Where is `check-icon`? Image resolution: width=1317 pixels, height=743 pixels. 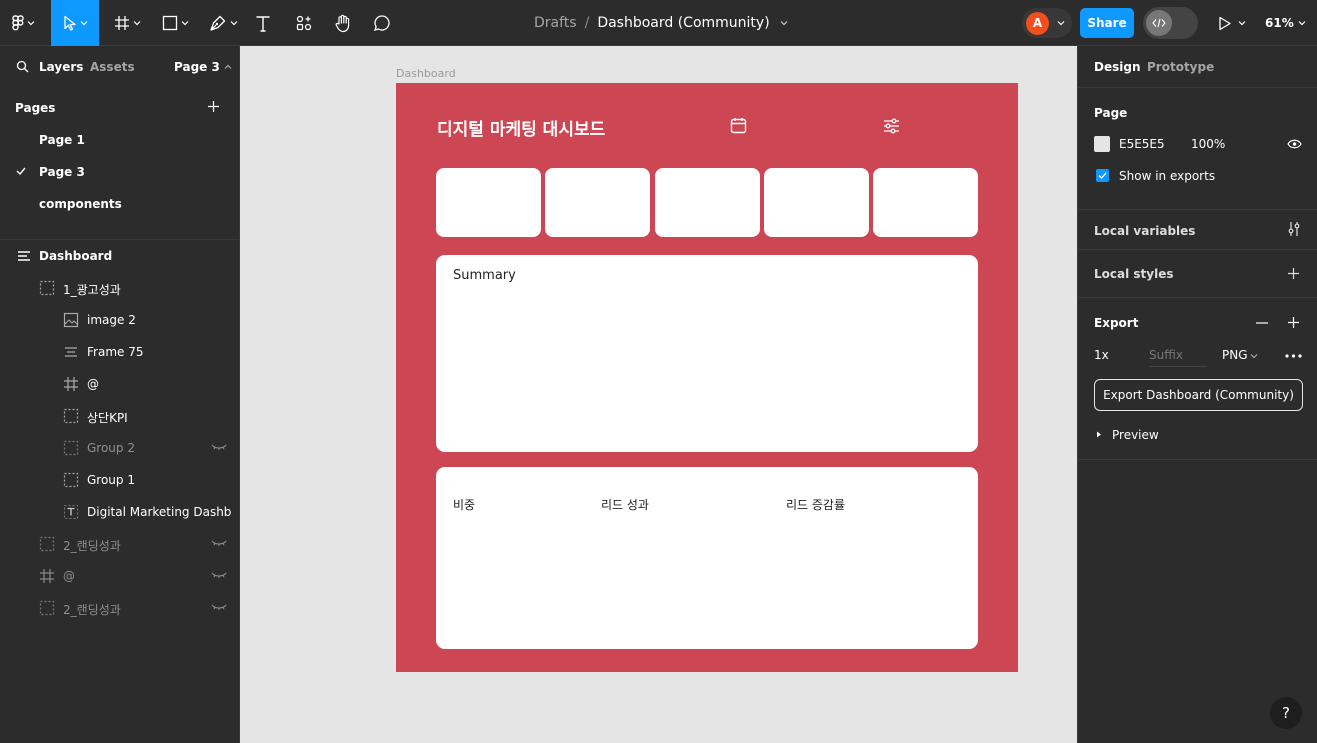
check-icon is located at coordinates (1102, 175).